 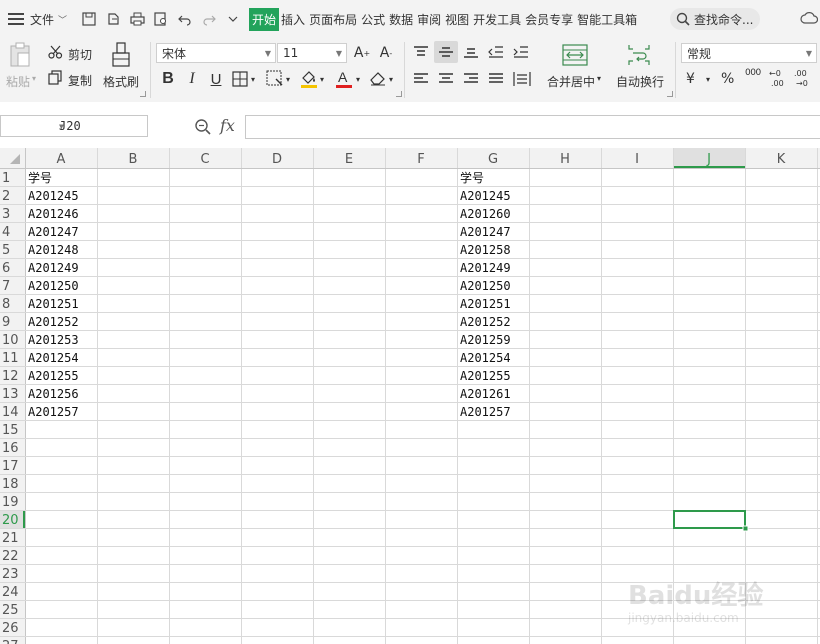 What do you see at coordinates (637, 159) in the screenshot?
I see `column-header-i: I` at bounding box center [637, 159].